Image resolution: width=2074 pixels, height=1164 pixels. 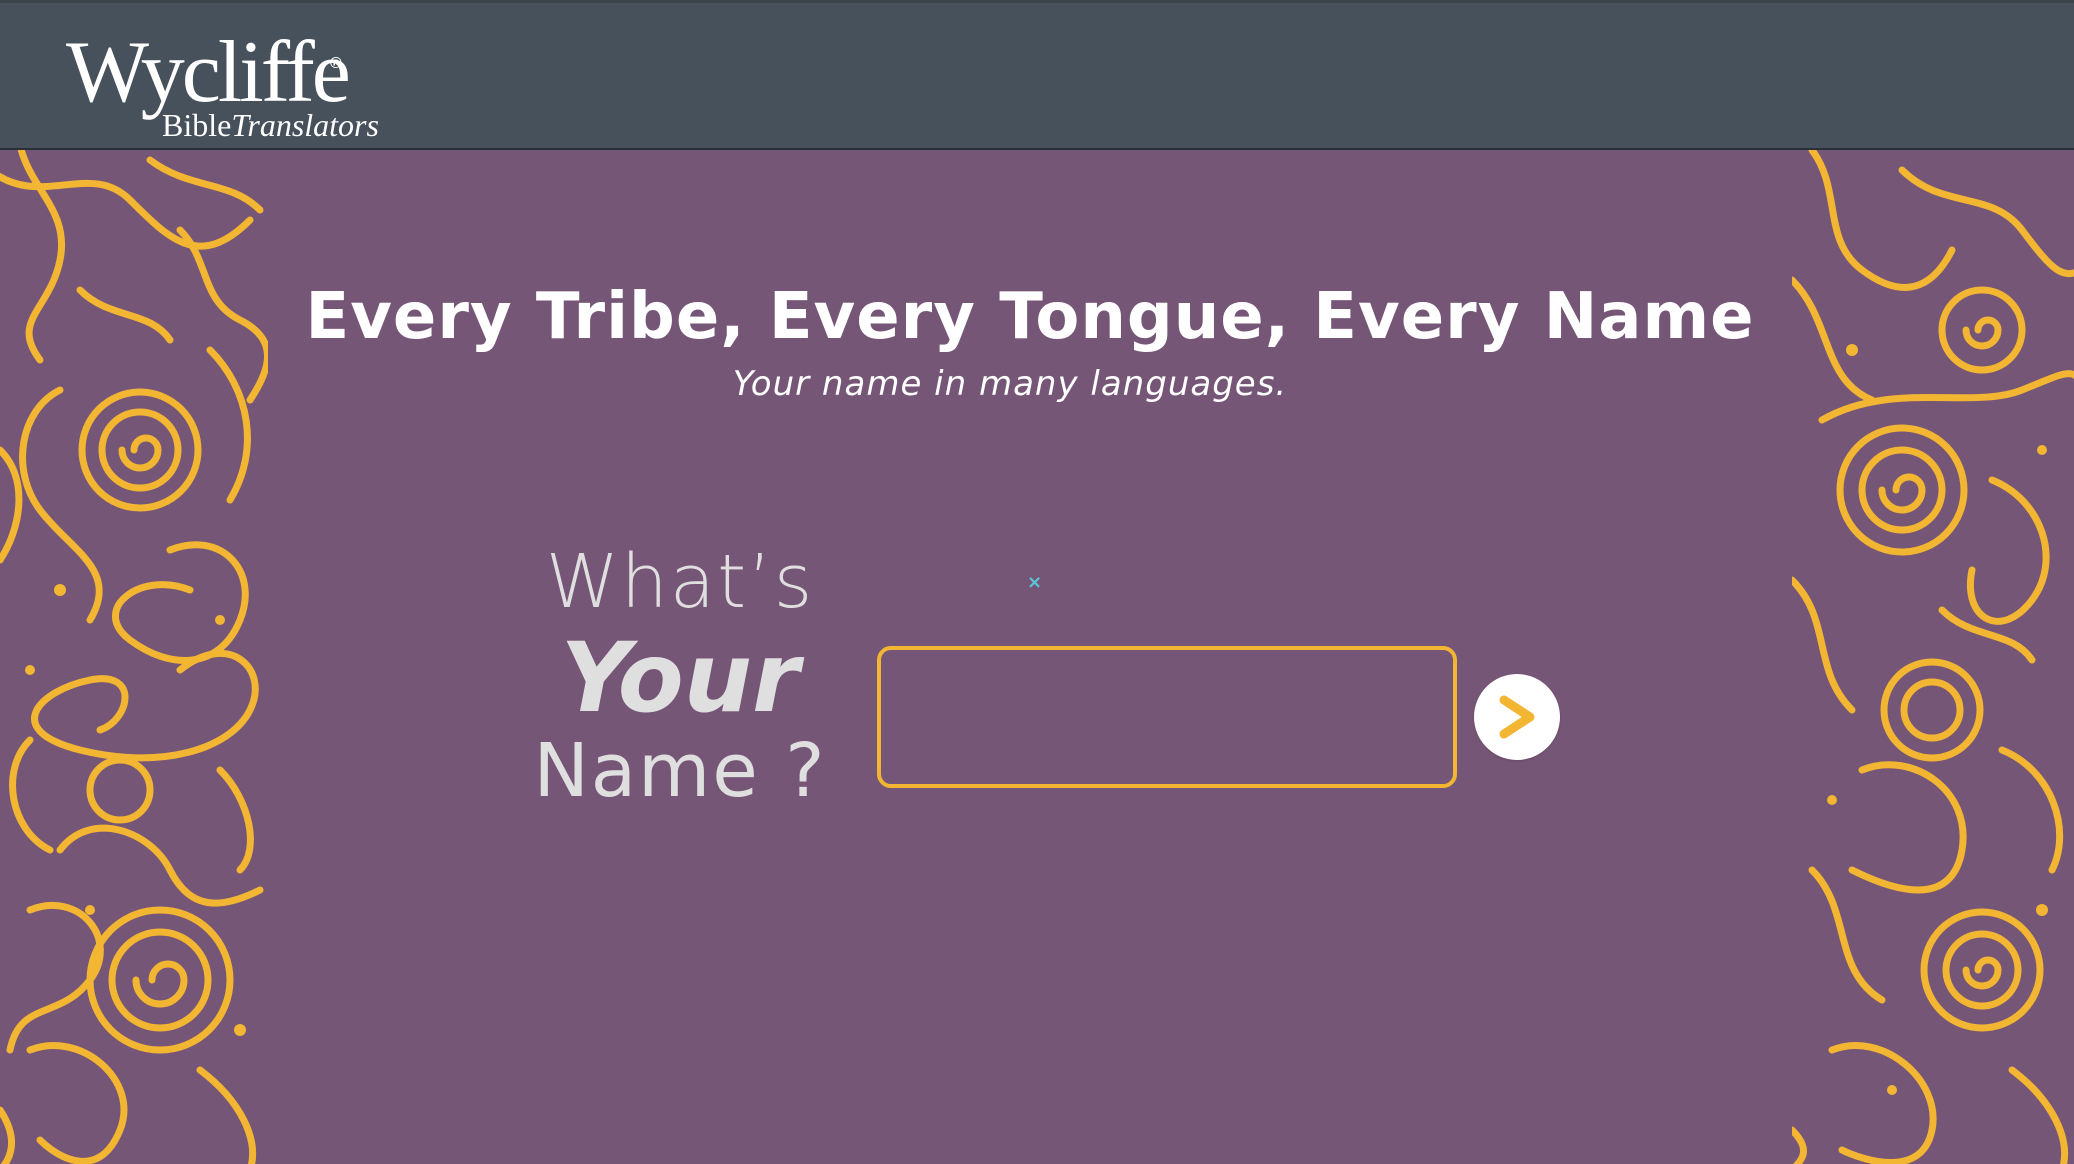 I want to click on right-paisley-pattern, so click(x=1933, y=657).